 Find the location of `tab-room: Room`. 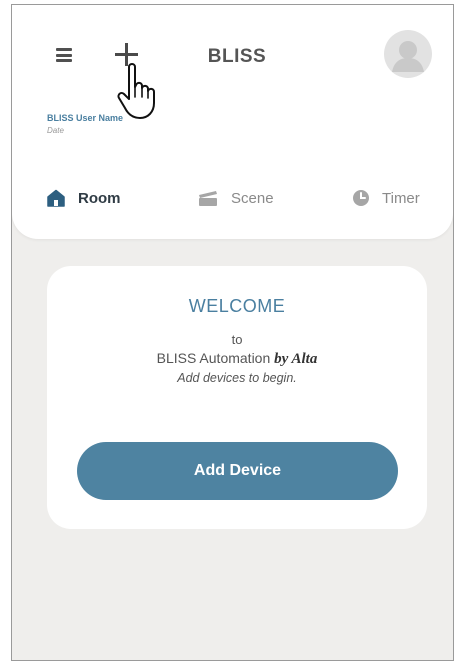

tab-room: Room is located at coordinates (83, 198).